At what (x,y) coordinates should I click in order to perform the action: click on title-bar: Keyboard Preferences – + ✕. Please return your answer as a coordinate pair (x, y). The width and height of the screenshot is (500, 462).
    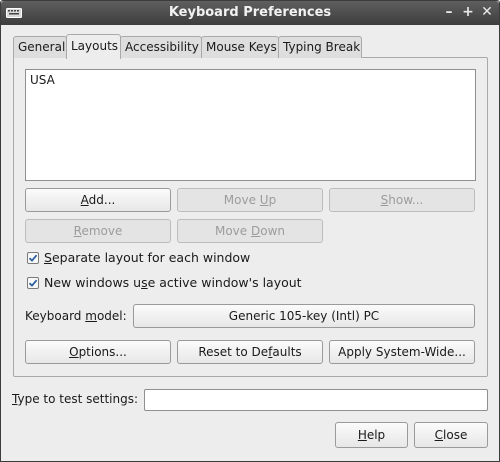
    Looking at the image, I should click on (250, 13).